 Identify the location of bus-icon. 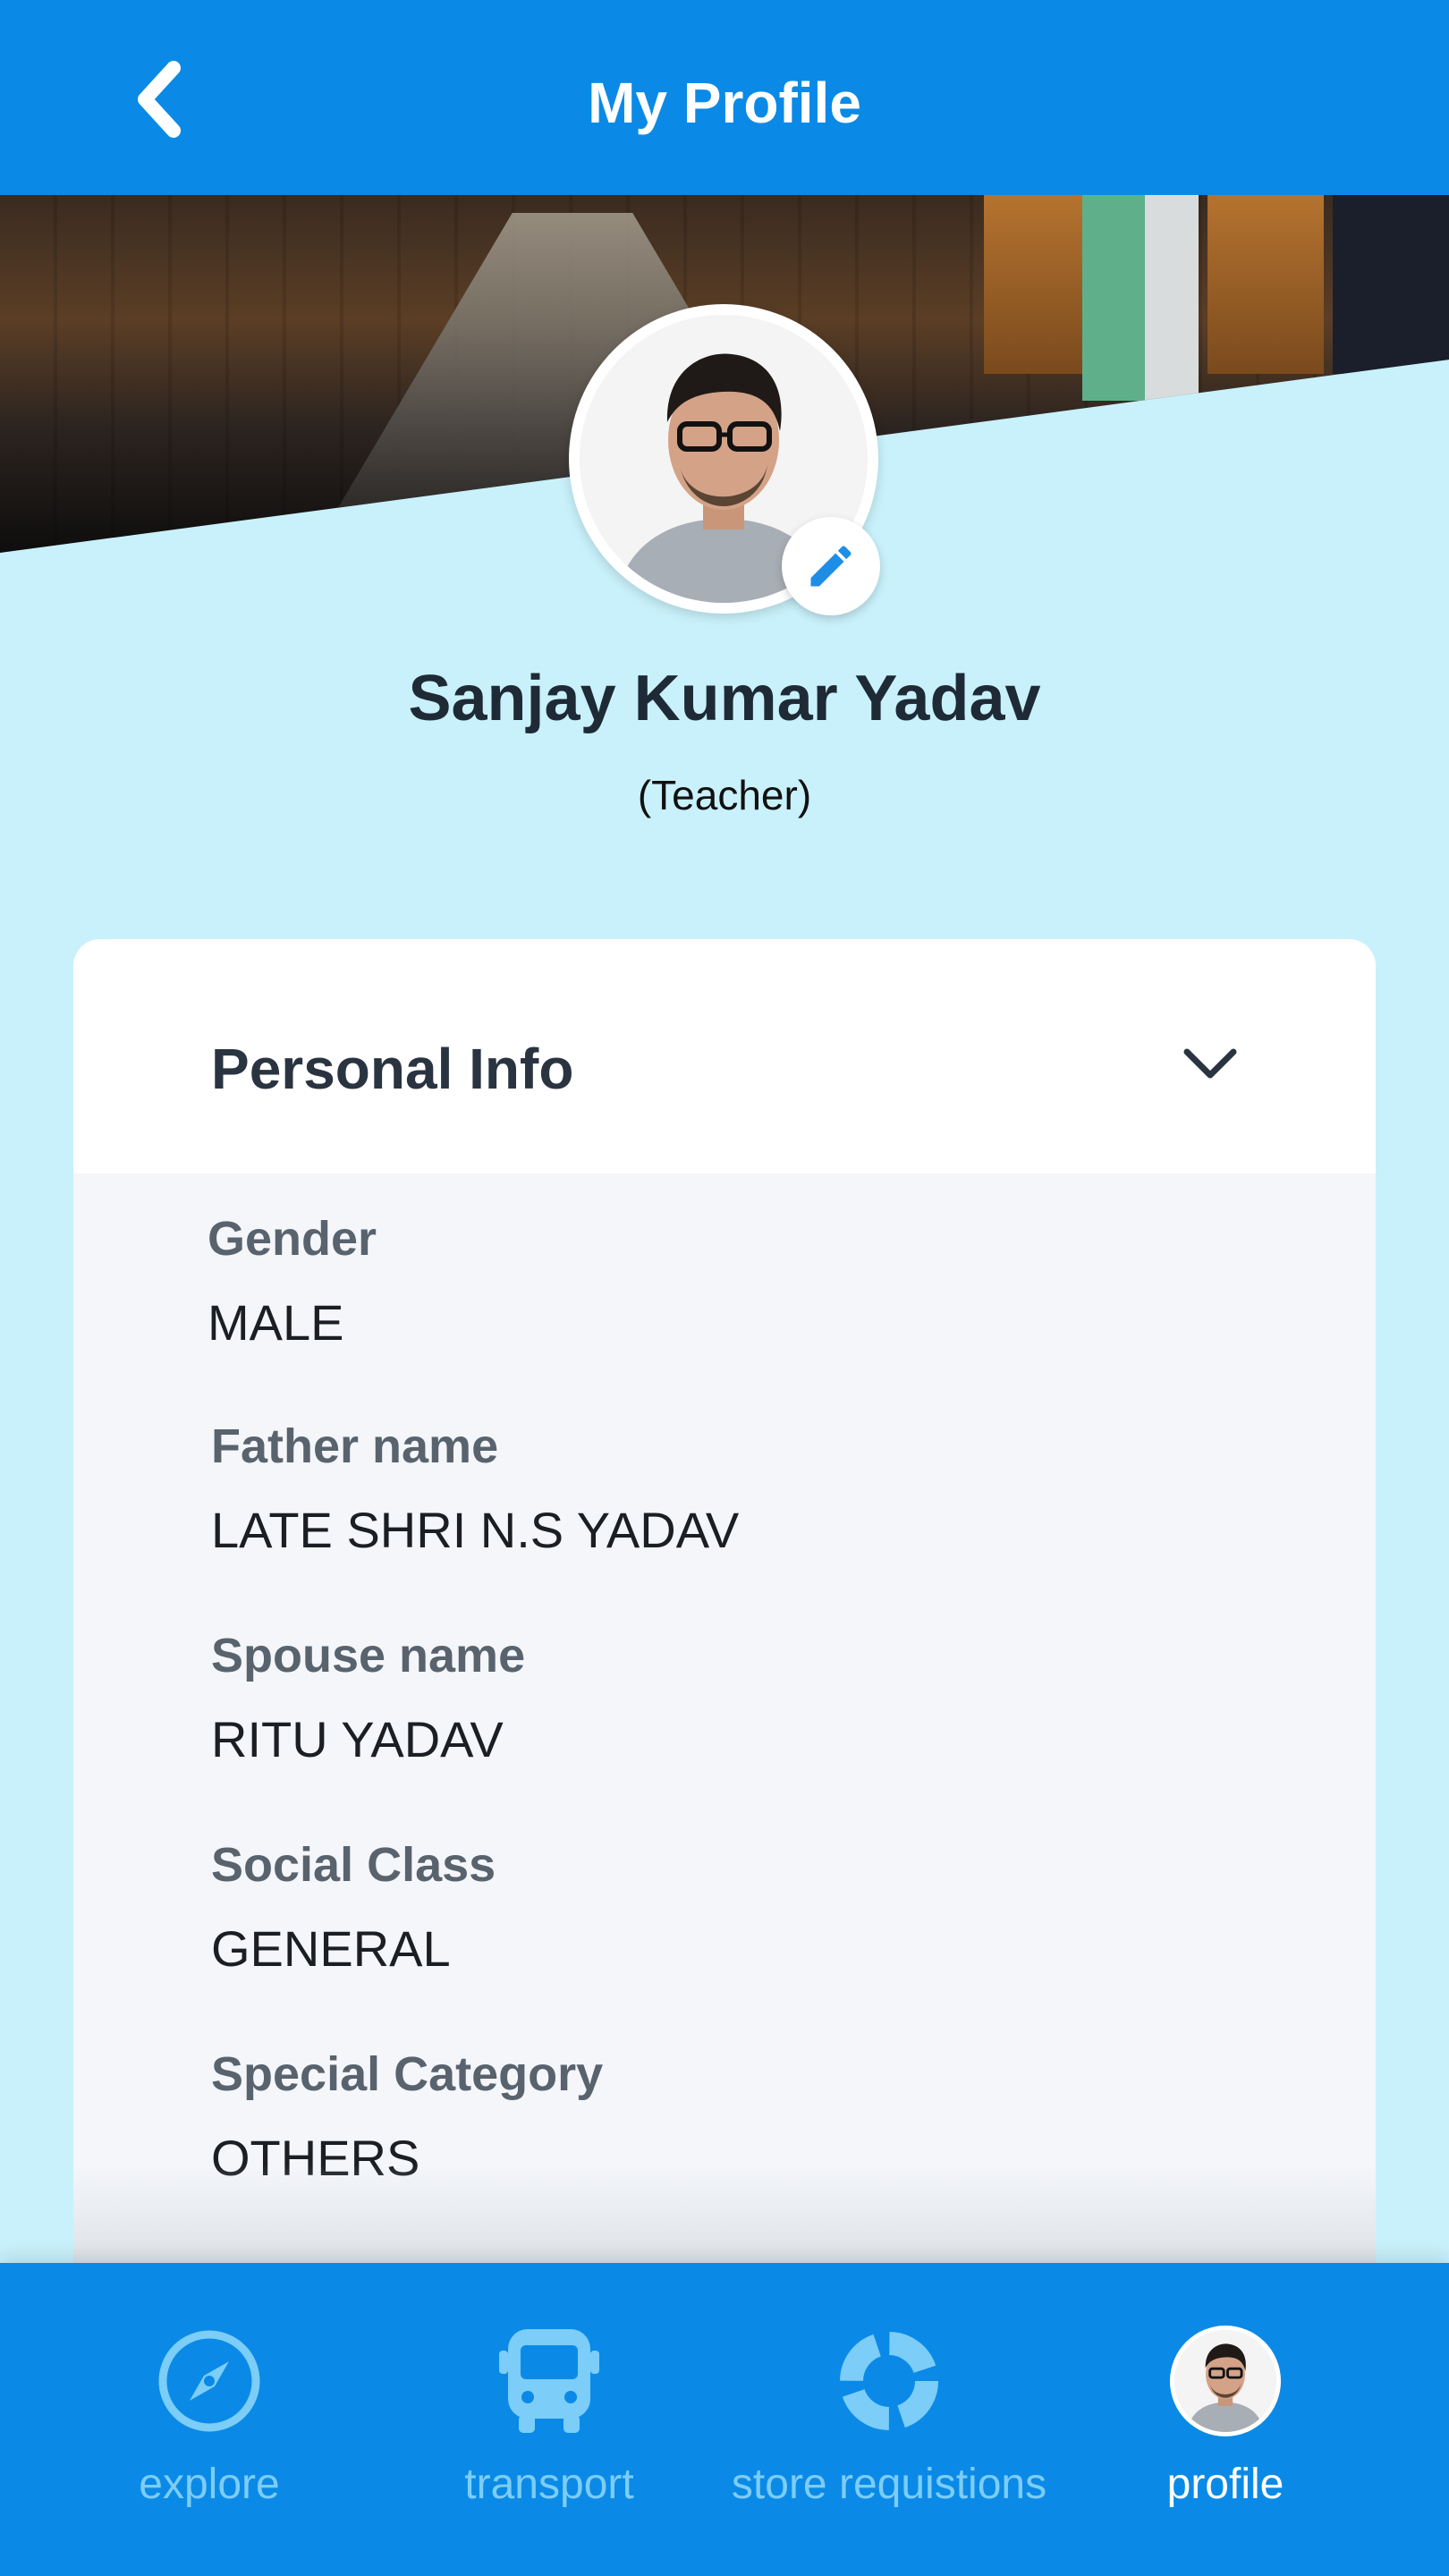
(549, 2381).